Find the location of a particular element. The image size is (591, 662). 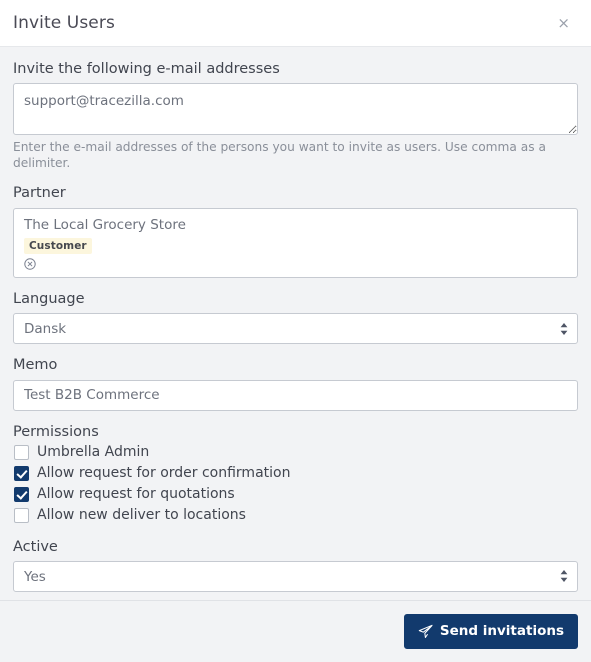

paper-plane-icon is located at coordinates (425, 631).